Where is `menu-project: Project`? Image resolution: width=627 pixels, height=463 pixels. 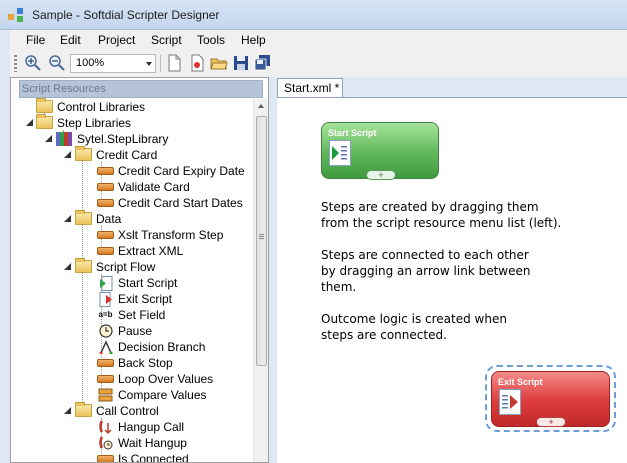 menu-project: Project is located at coordinates (116, 40).